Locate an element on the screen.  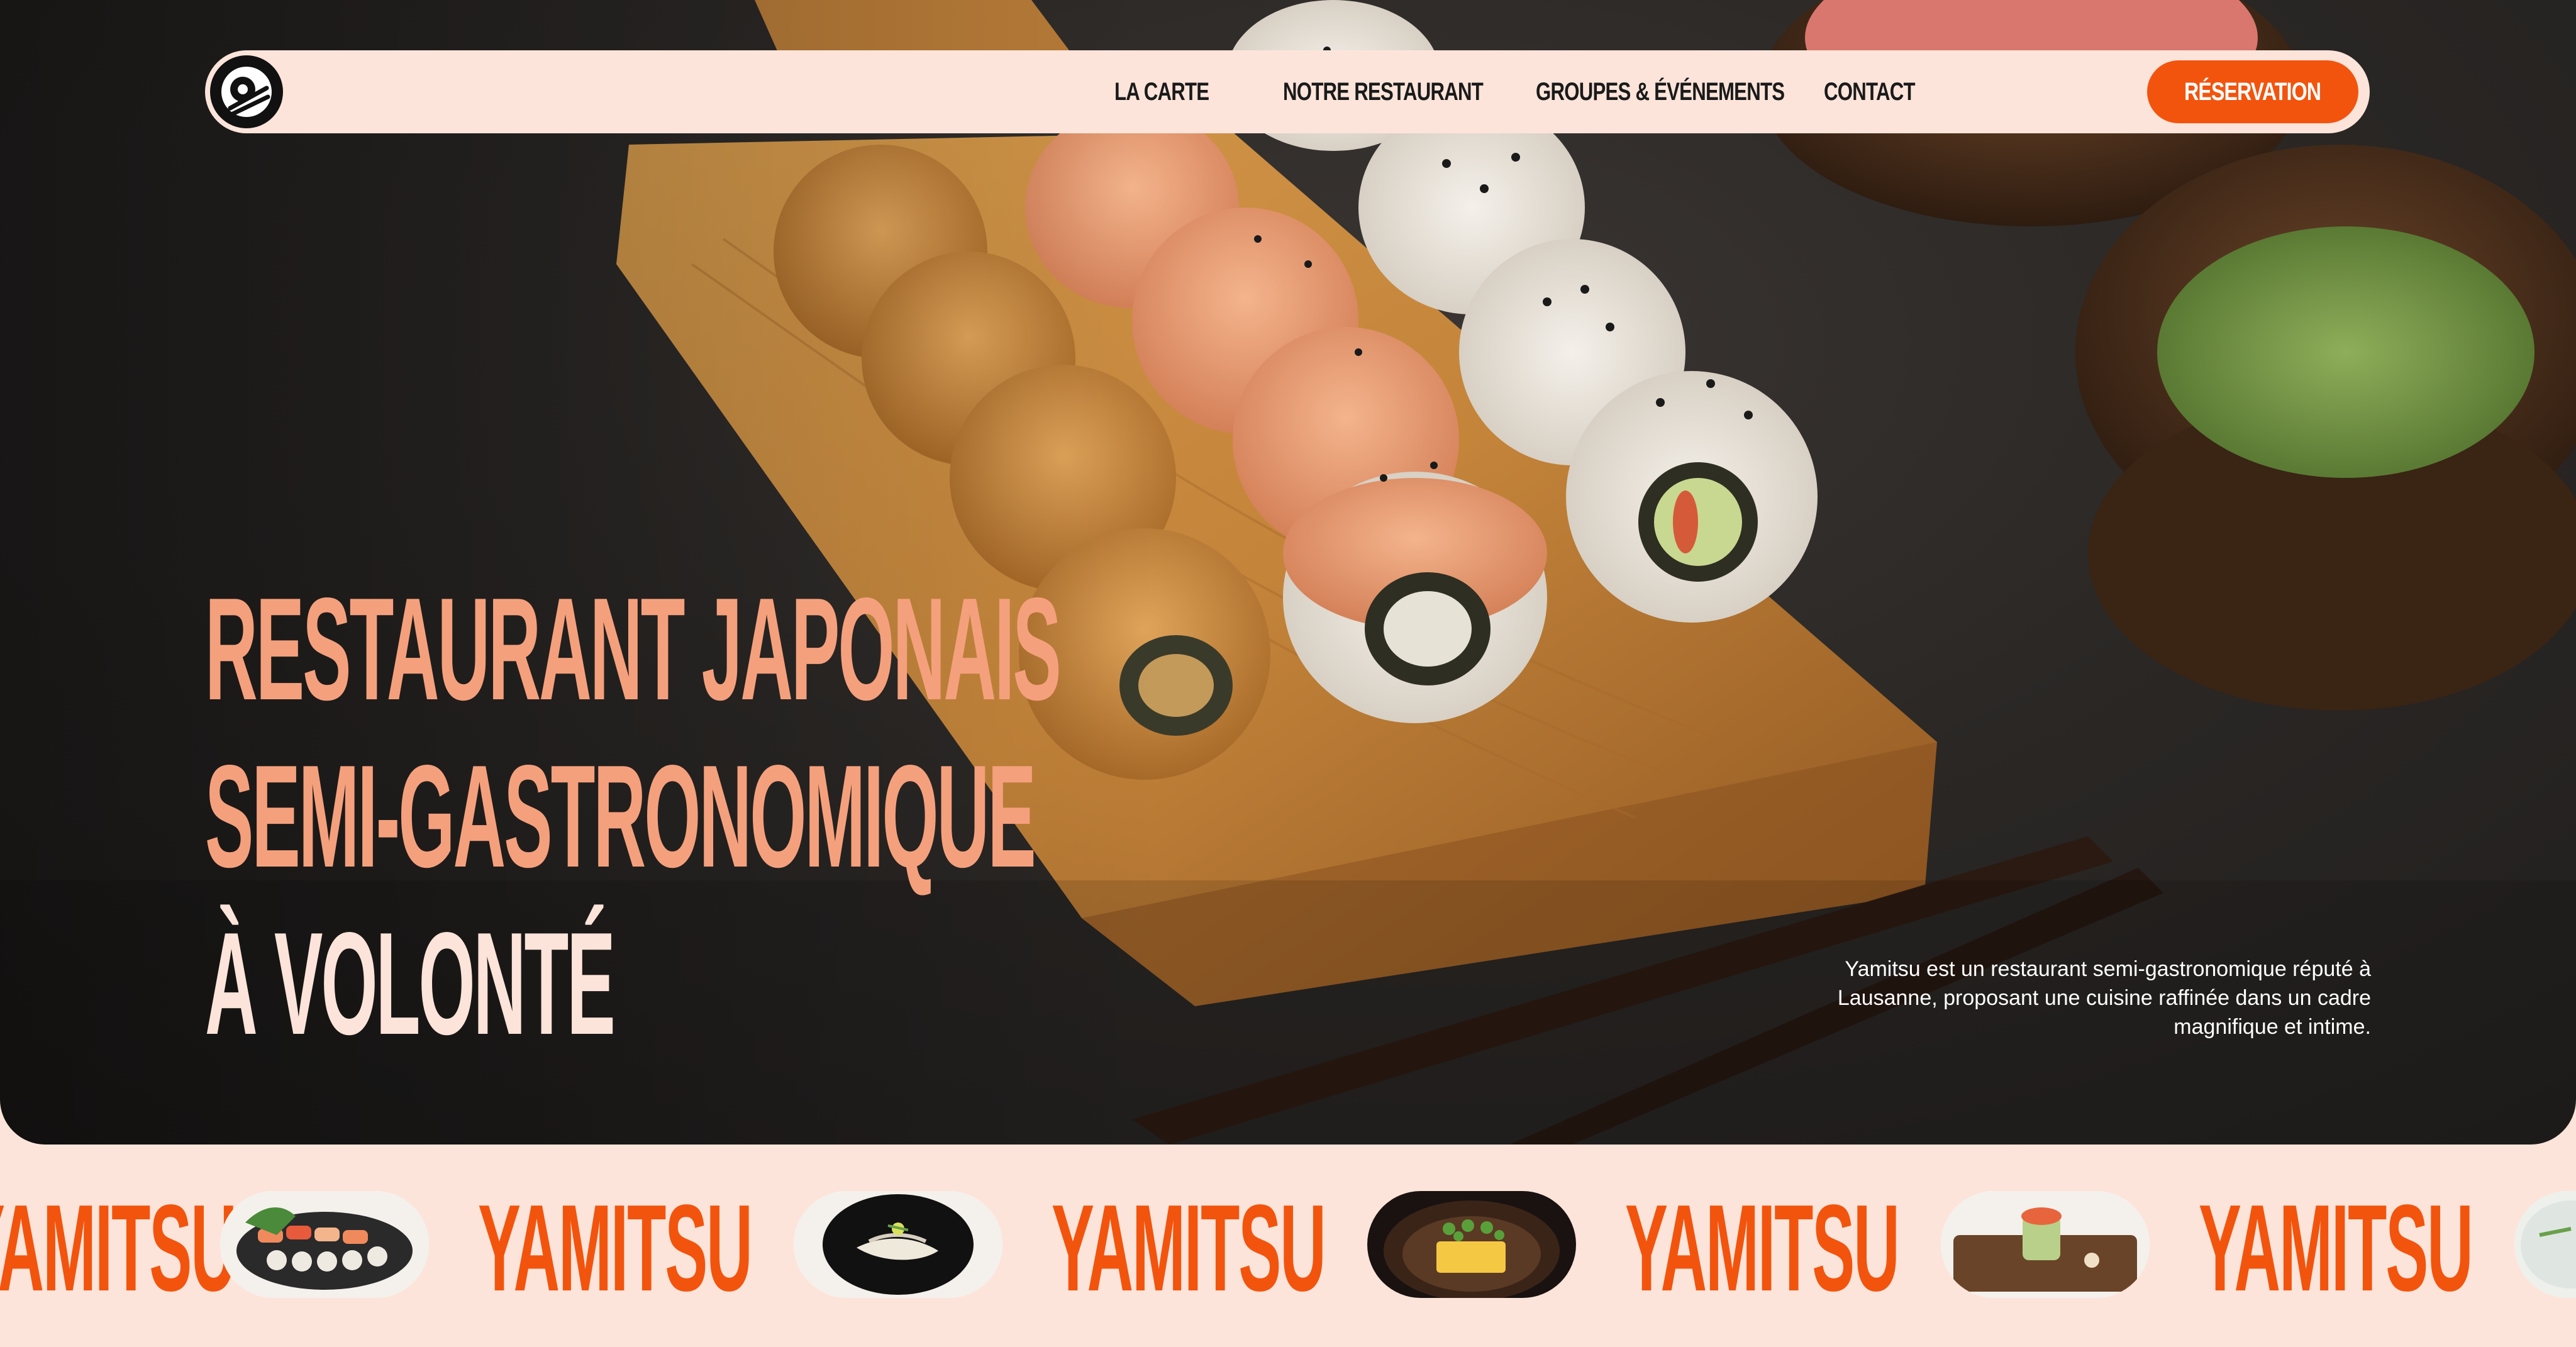
chopsticks-bowl-logo-icon is located at coordinates (246, 91).